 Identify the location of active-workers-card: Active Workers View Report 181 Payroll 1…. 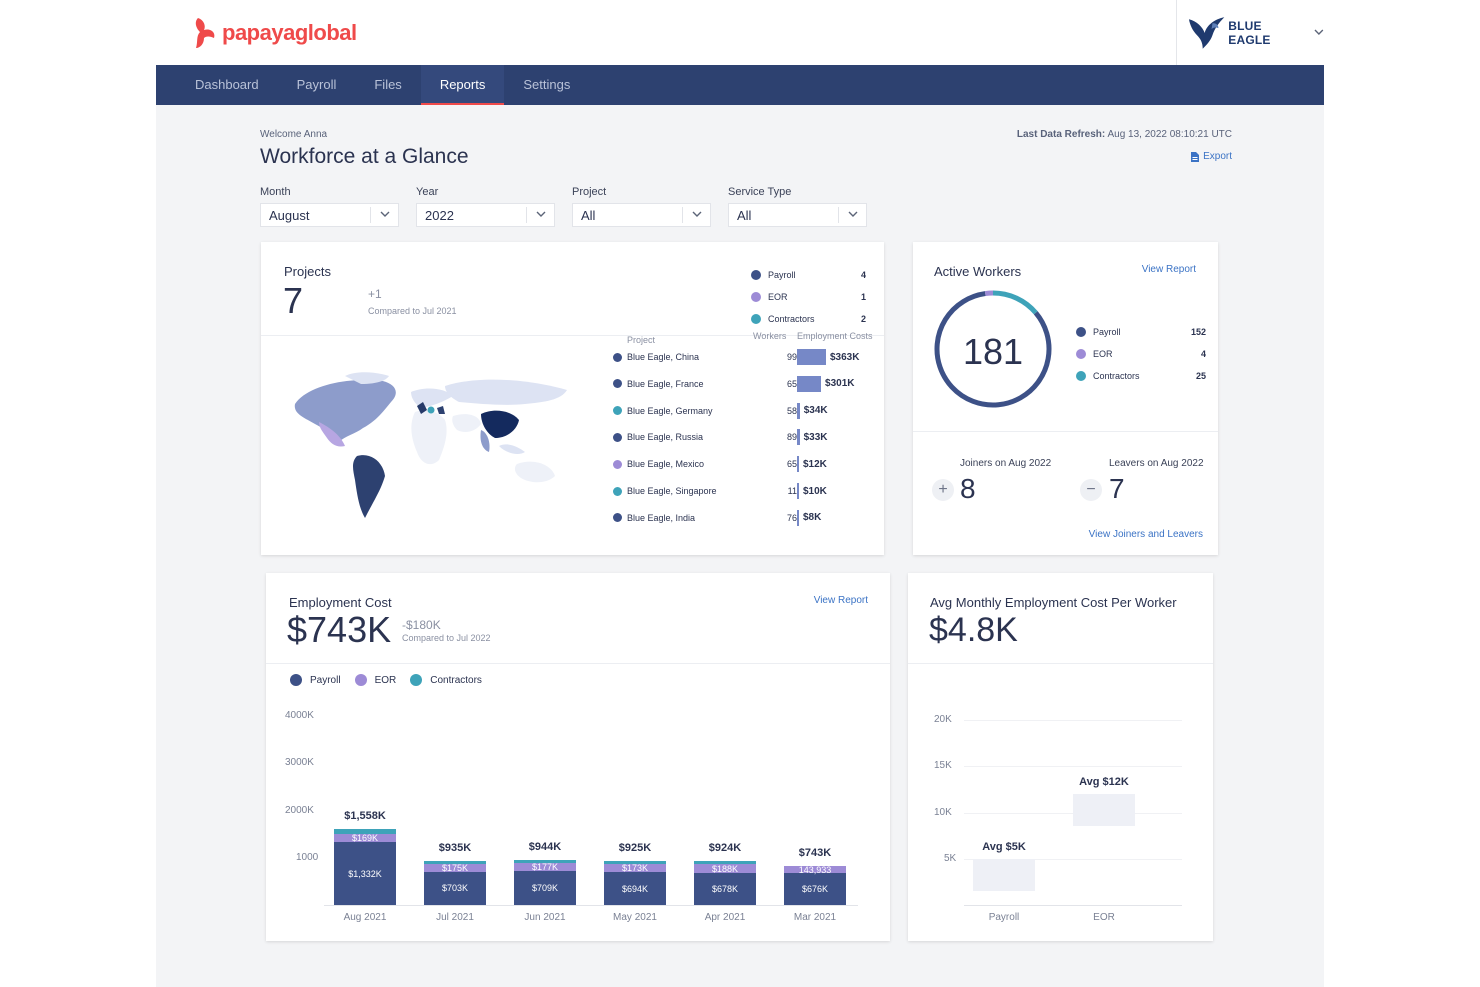
(1065, 398).